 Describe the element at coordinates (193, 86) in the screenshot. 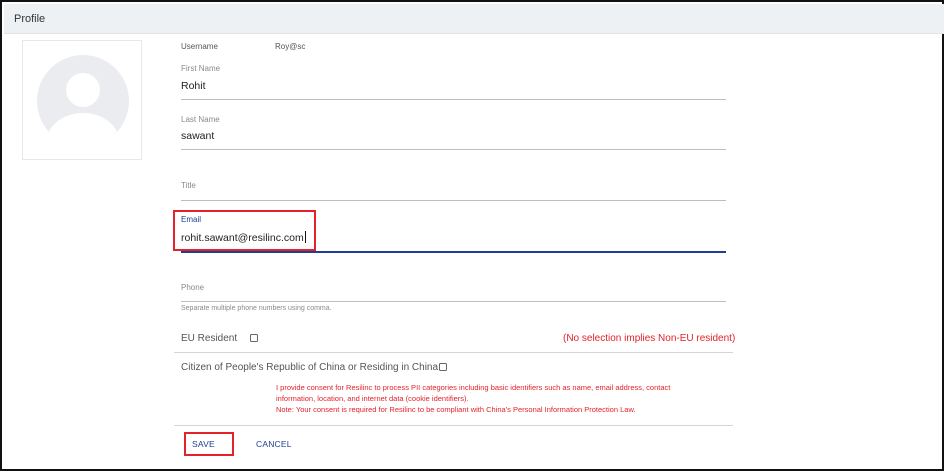

I see `first-name-field: Rohit` at that location.